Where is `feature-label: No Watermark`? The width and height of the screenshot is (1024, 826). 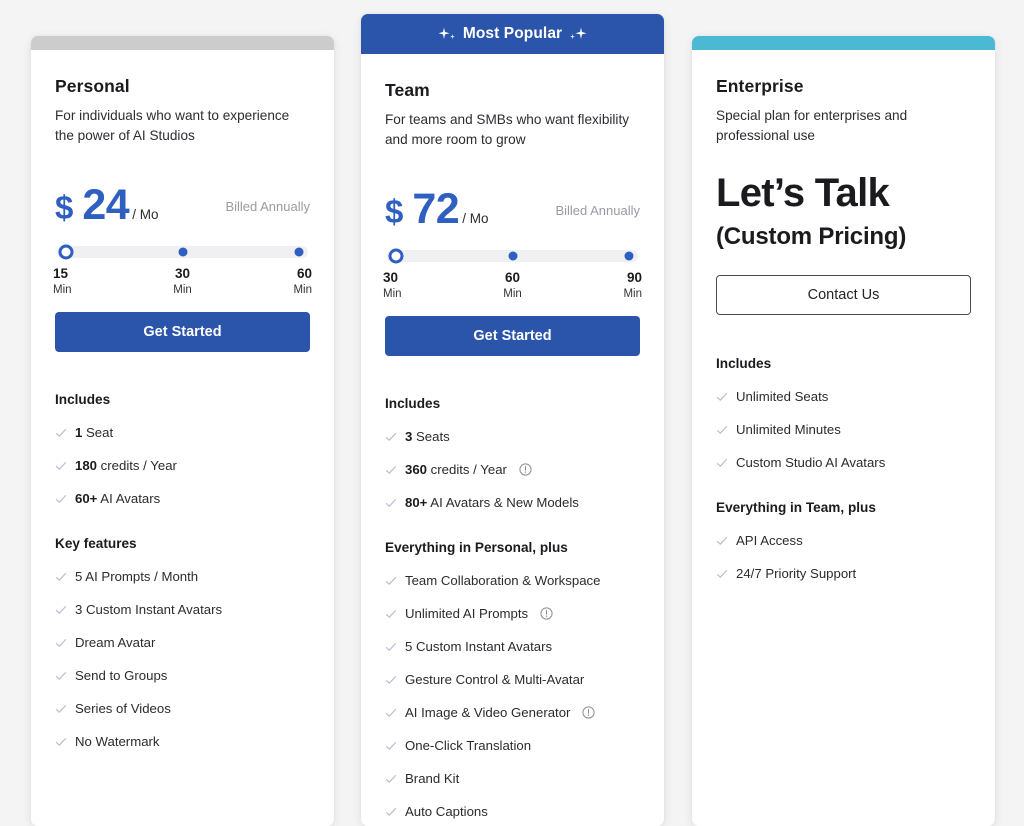 feature-label: No Watermark is located at coordinates (117, 741).